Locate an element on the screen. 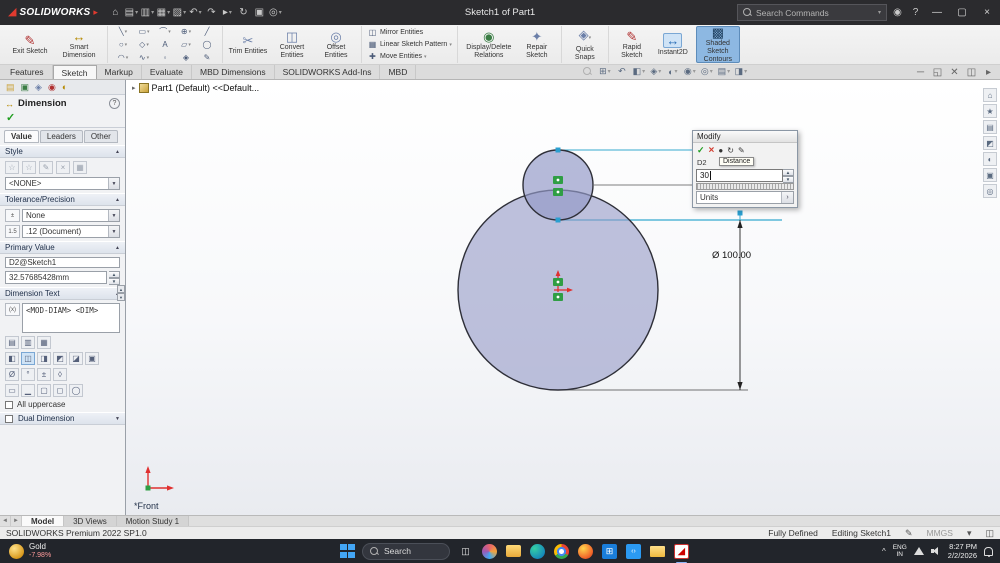 The width and height of the screenshot is (1000, 563). help-icon: ? is located at coordinates (915, 13).